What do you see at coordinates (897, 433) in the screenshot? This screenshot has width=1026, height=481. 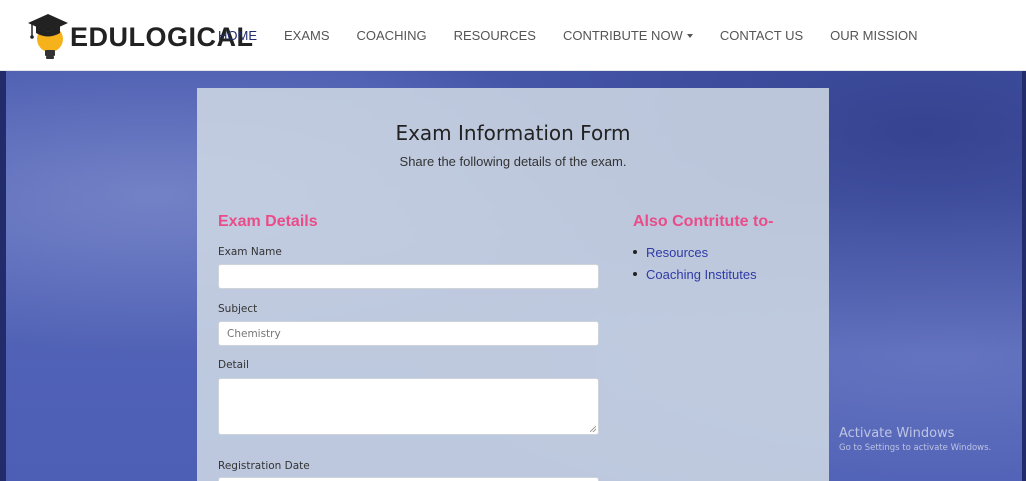 I see `watermark-title: Activate Windows` at bounding box center [897, 433].